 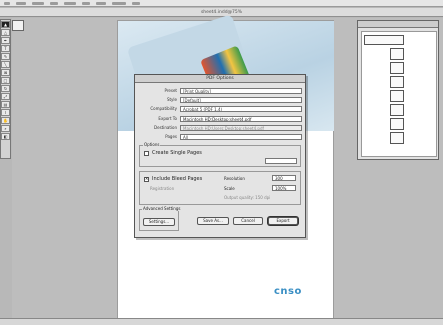 I want to click on style-popup: [Default], so click(x=241, y=99).